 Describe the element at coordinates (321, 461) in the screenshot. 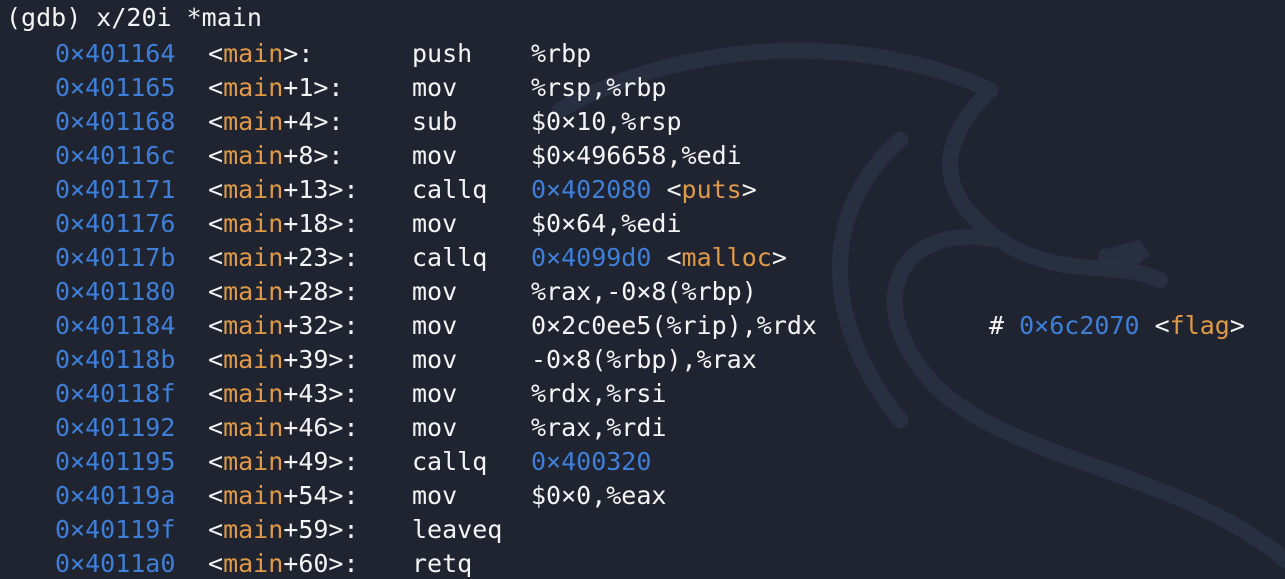

I see `offset: +49>:` at that location.